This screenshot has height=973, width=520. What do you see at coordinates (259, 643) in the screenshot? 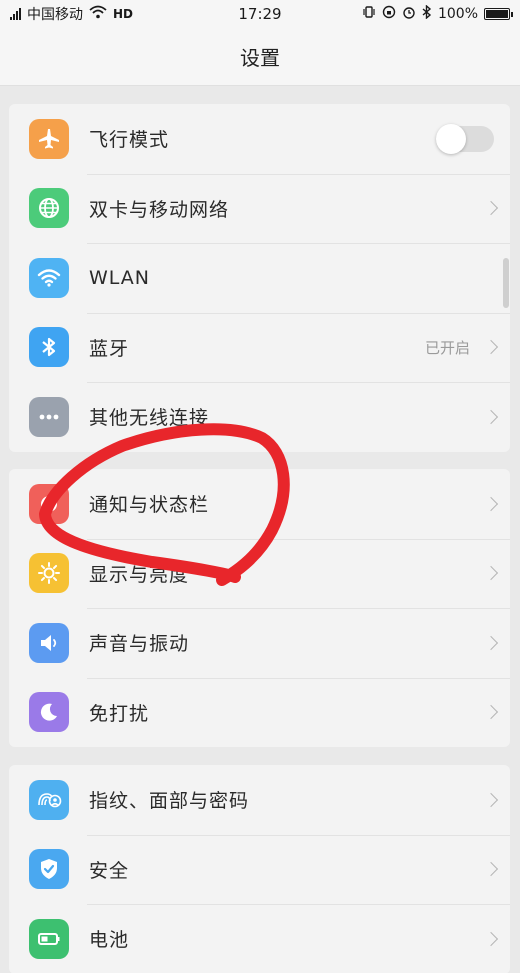
I see `settings-row-speaker: 声音与振动` at bounding box center [259, 643].